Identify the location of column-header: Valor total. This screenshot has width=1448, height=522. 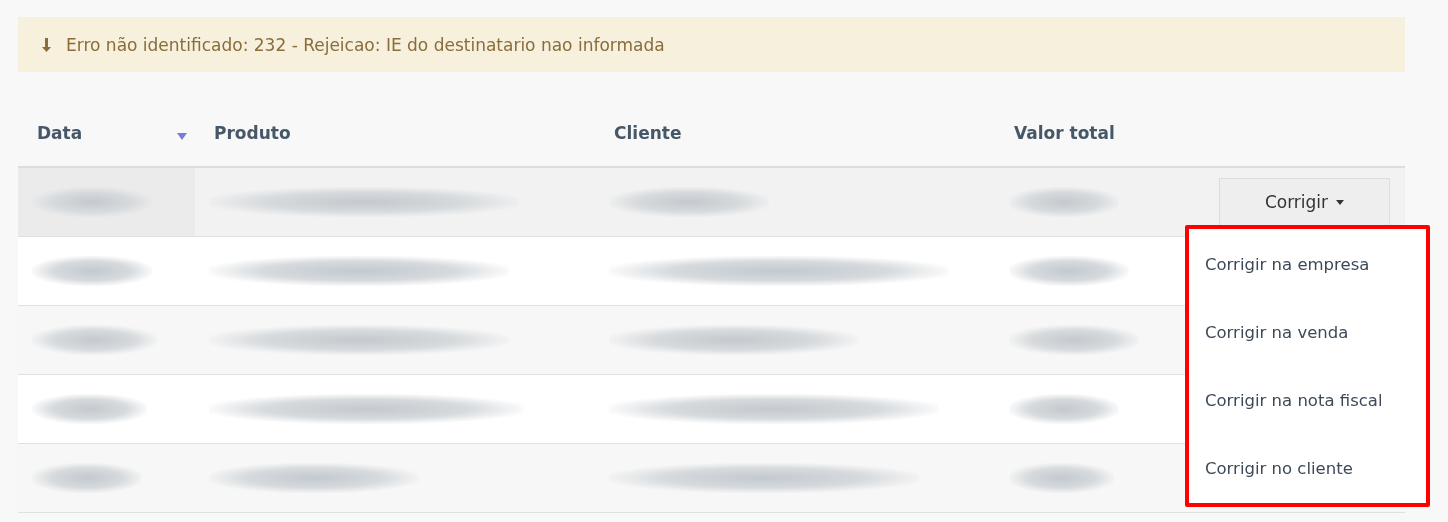
(1095, 133).